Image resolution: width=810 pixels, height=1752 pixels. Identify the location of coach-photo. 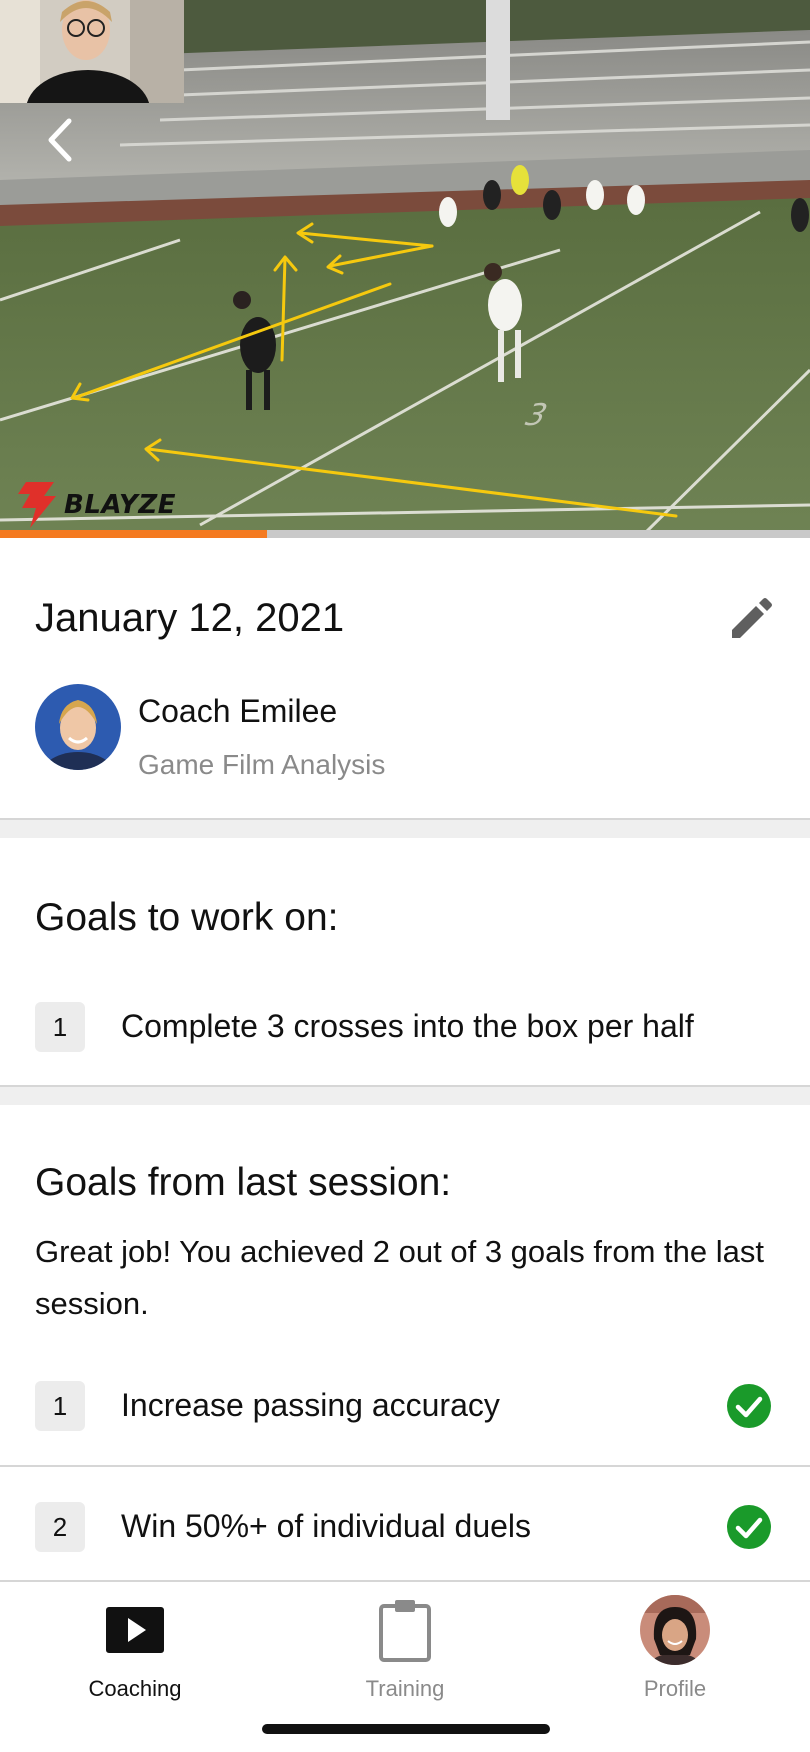
(78, 727).